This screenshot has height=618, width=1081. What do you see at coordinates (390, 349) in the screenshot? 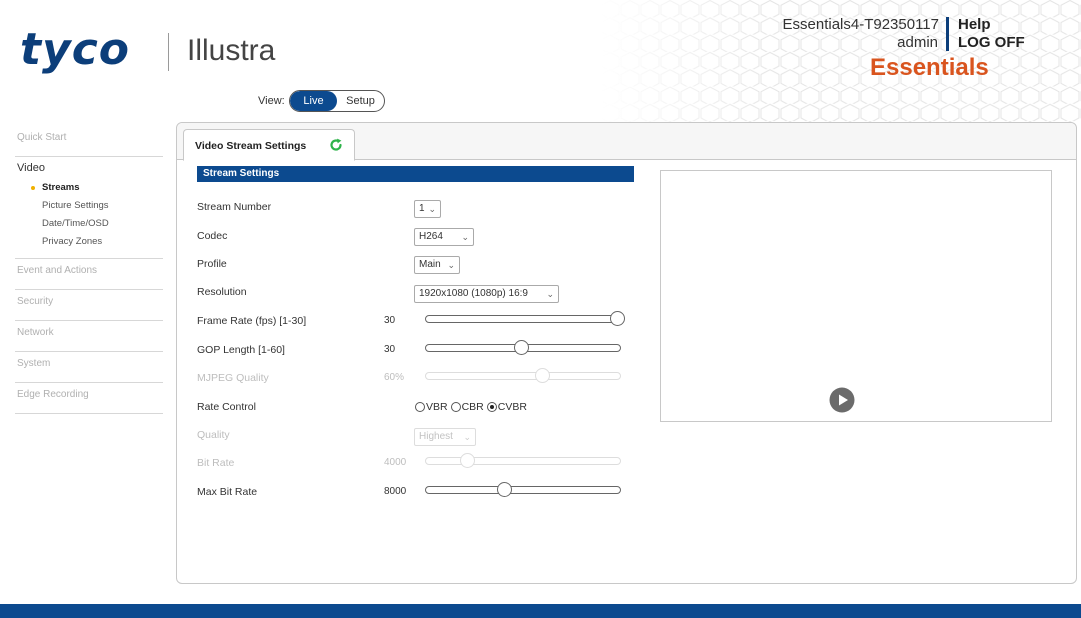
I see `gop-length-value: 30` at bounding box center [390, 349].